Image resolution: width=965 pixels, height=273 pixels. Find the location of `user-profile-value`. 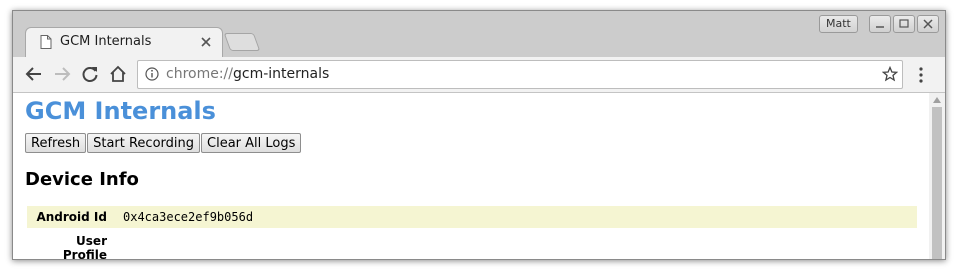

user-profile-value is located at coordinates (518, 243).